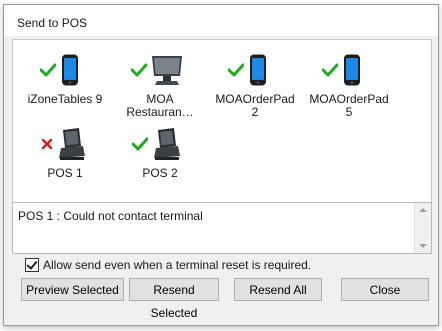  What do you see at coordinates (160, 173) in the screenshot?
I see `terminal-label: POS 2` at bounding box center [160, 173].